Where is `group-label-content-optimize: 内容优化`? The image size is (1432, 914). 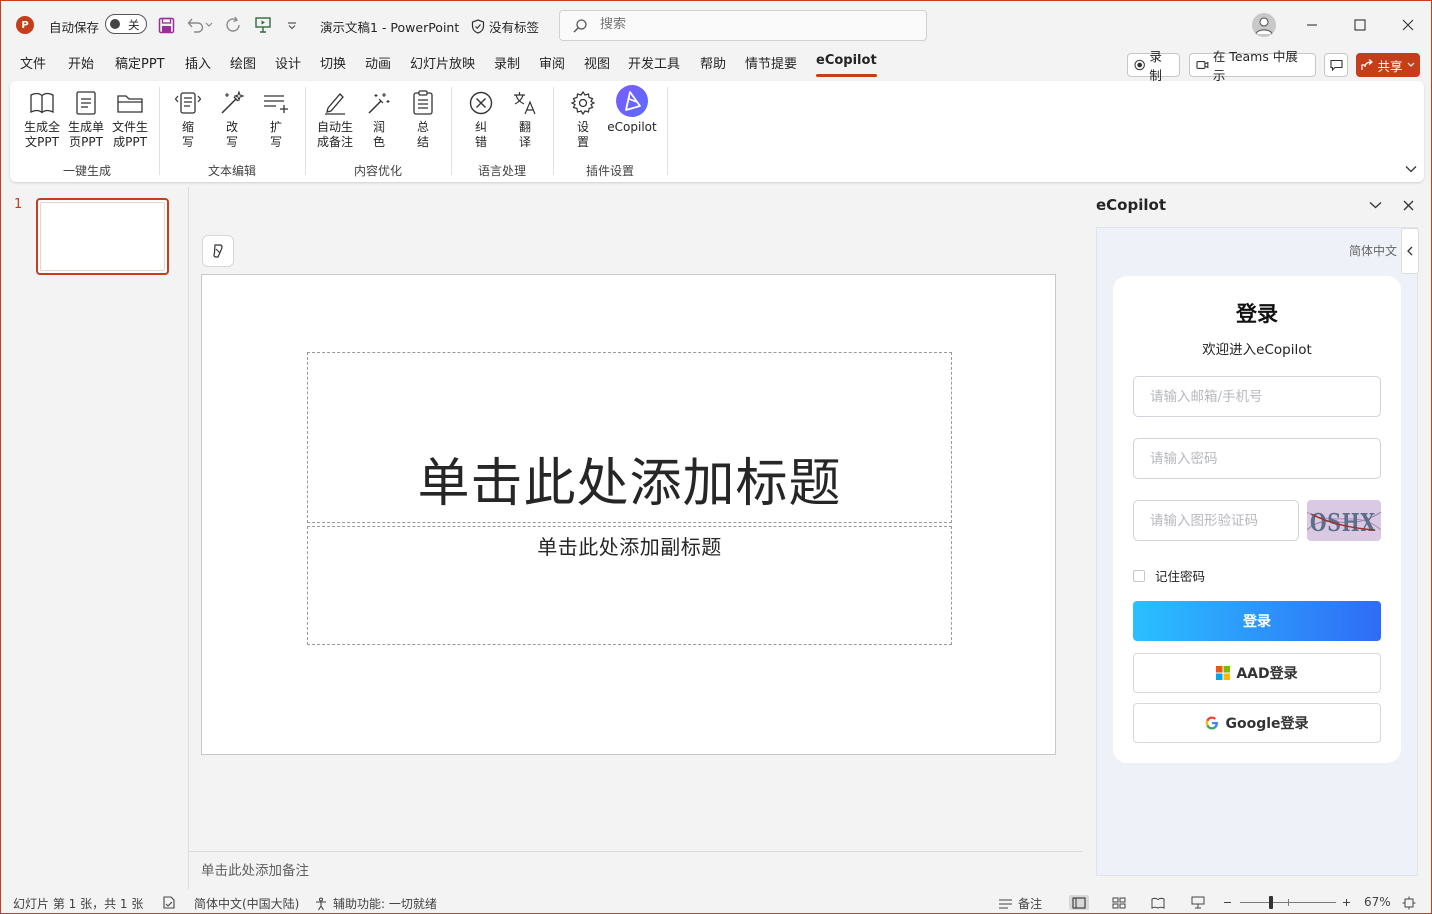 group-label-content-optimize: 内容优化 is located at coordinates (378, 171).